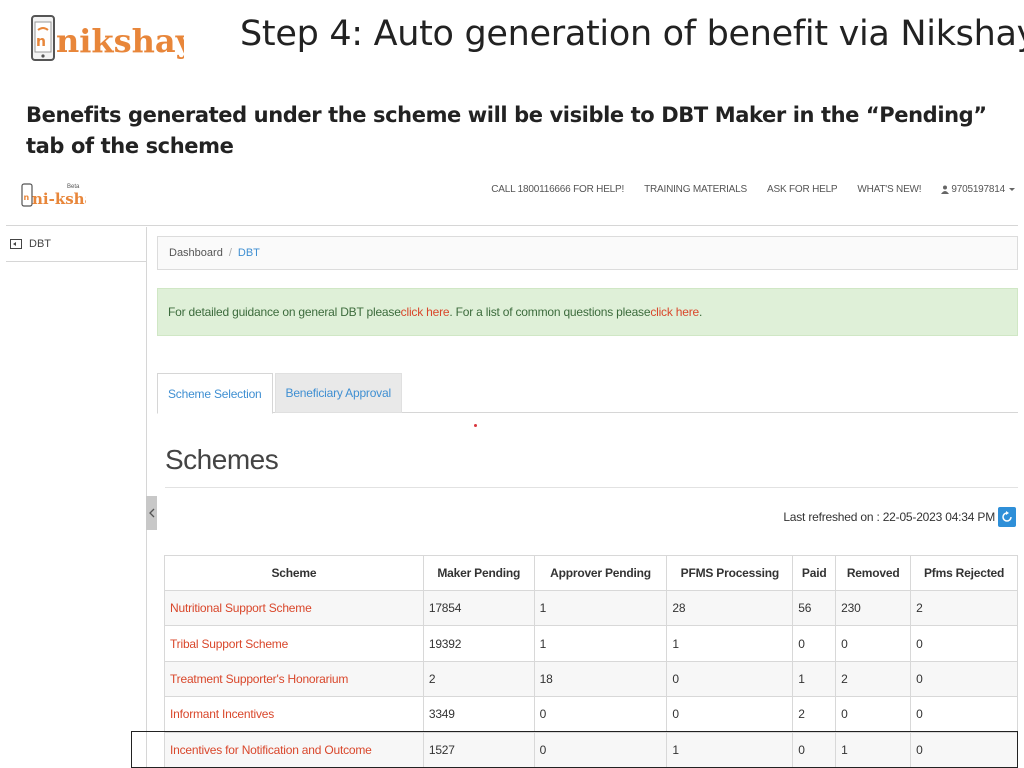 The height and width of the screenshot is (768, 1024). I want to click on caret-down-icon, so click(1012, 189).